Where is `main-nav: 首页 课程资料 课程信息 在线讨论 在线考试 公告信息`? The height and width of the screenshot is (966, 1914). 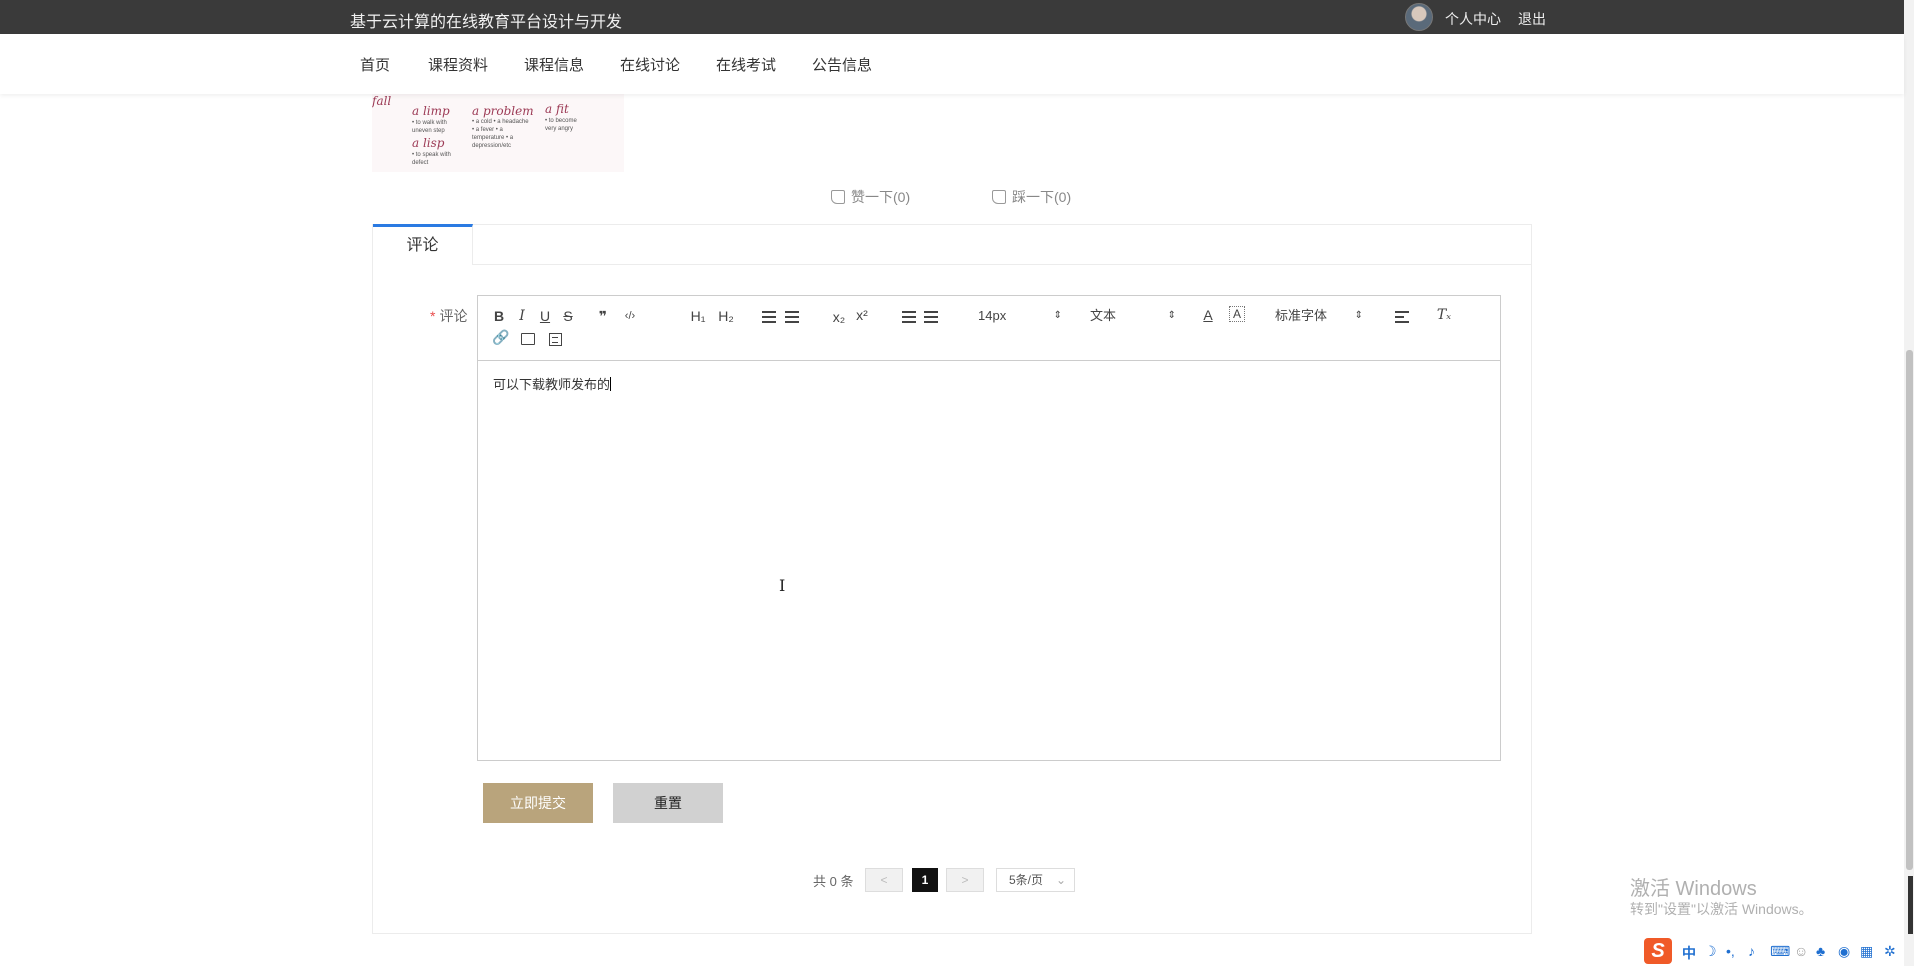
main-nav: 首页 课程资料 课程信息 在线讨论 在线考试 公告信息 is located at coordinates (952, 64).